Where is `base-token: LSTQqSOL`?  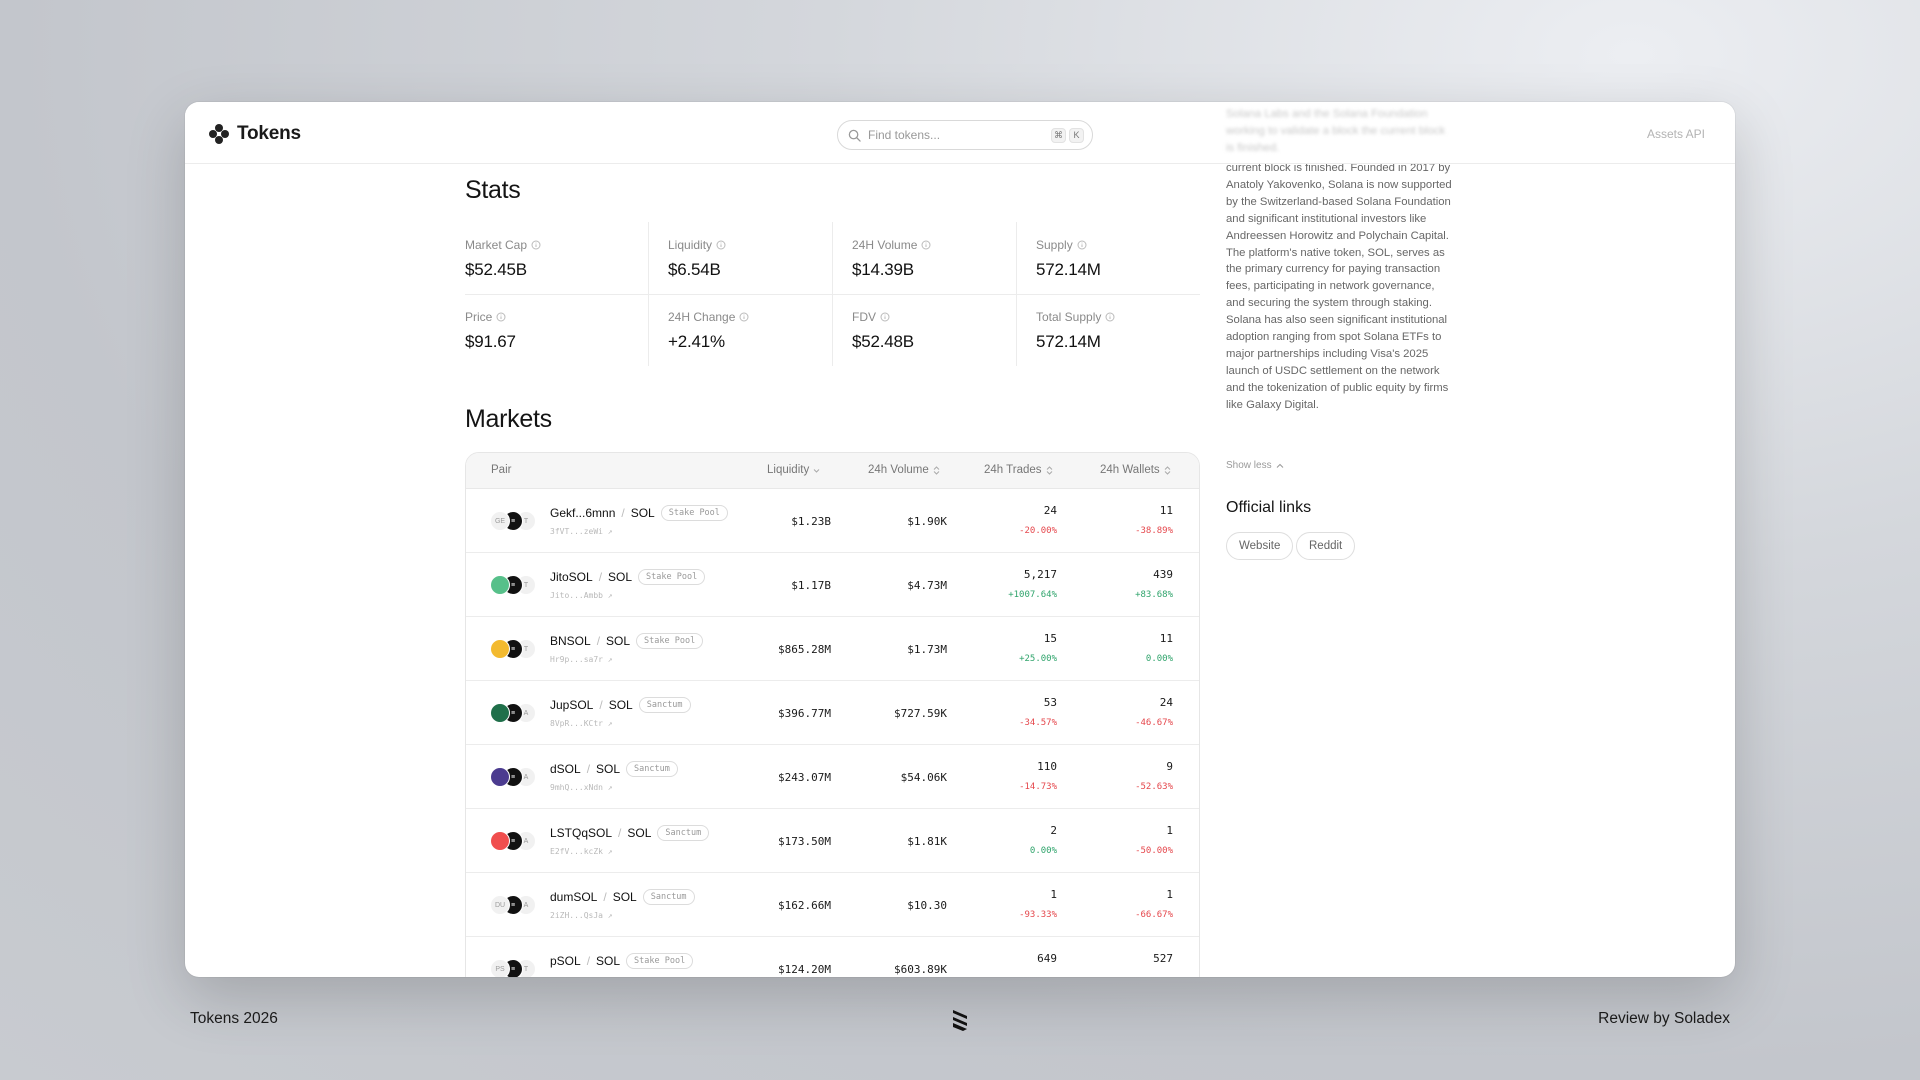 base-token: LSTQqSOL is located at coordinates (581, 833).